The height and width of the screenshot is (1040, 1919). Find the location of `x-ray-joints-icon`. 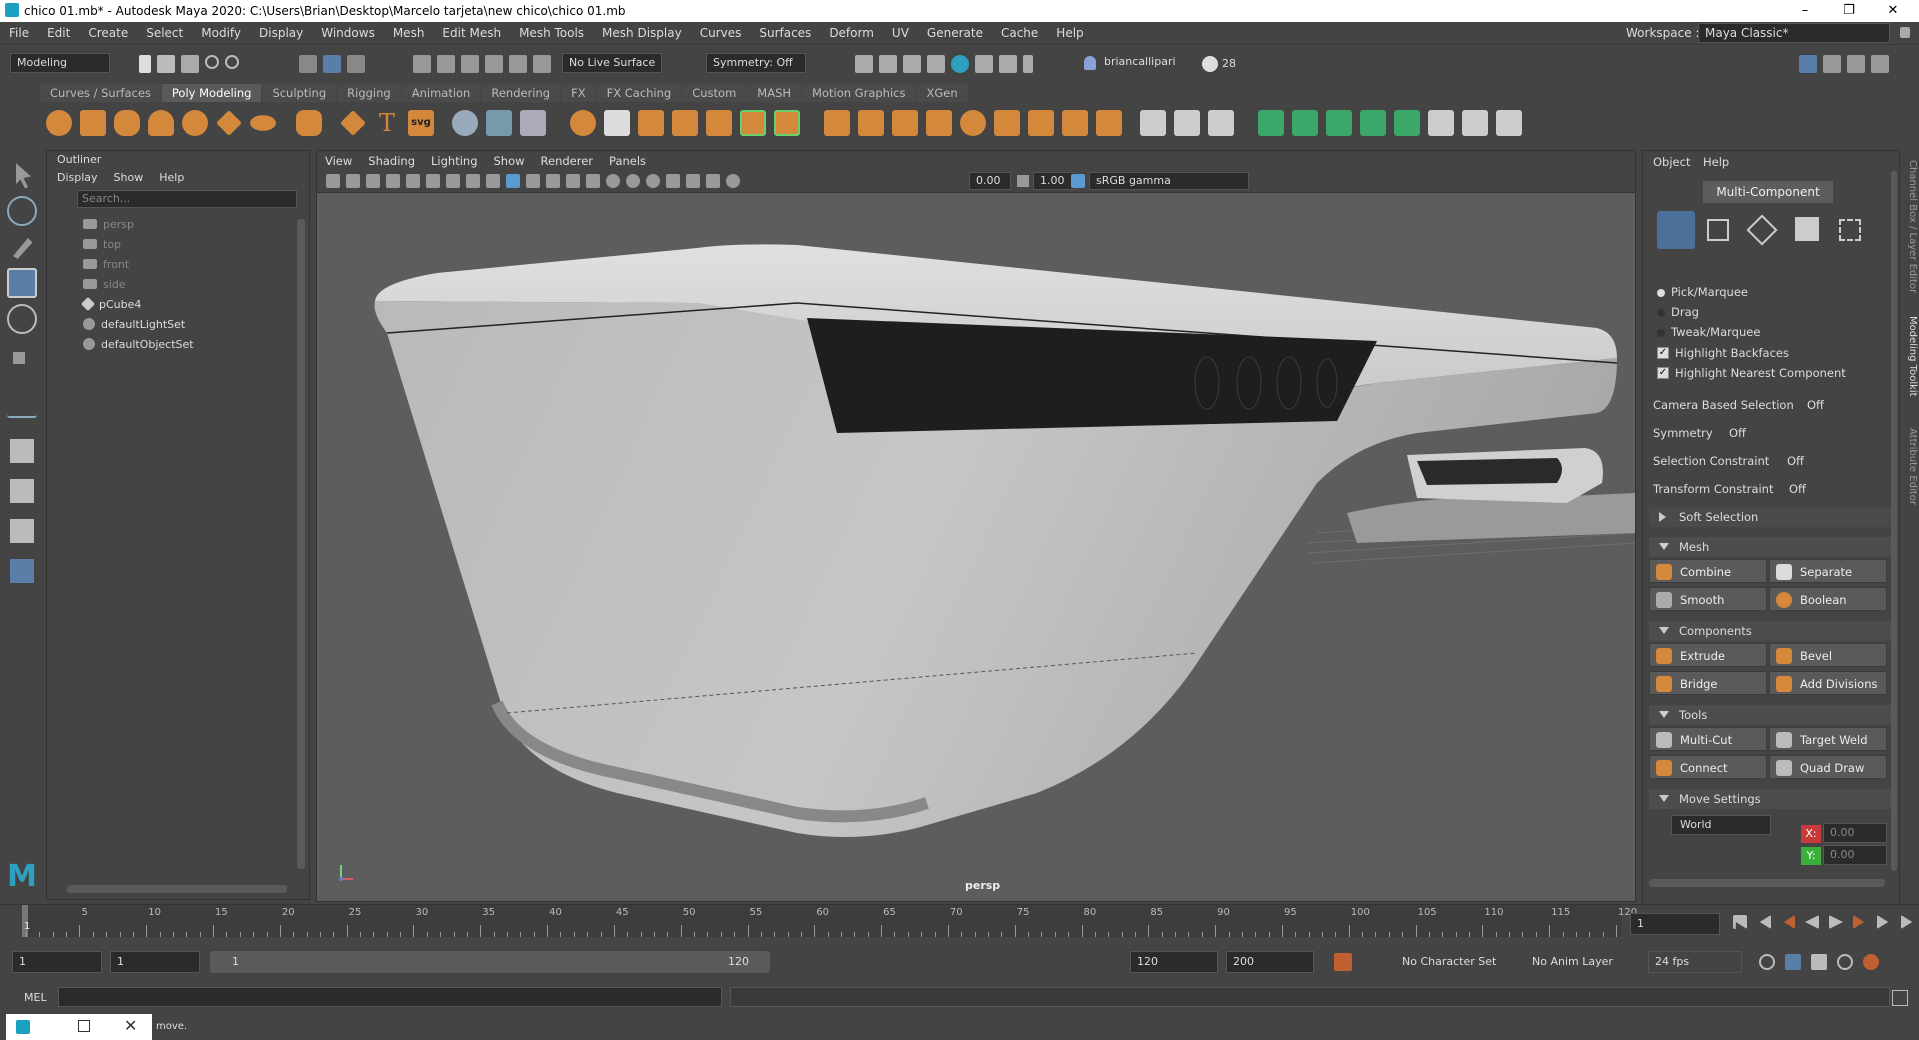

x-ray-joints-icon is located at coordinates (713, 181).